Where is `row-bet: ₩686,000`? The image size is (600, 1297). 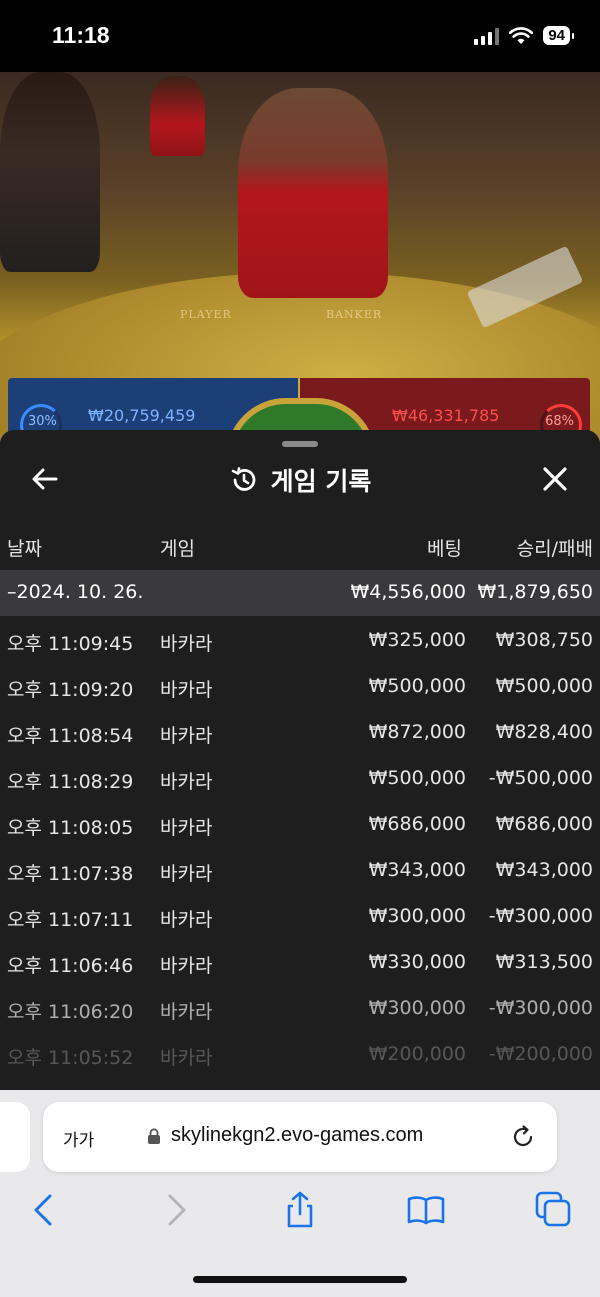
row-bet: ₩686,000 is located at coordinates (417, 824).